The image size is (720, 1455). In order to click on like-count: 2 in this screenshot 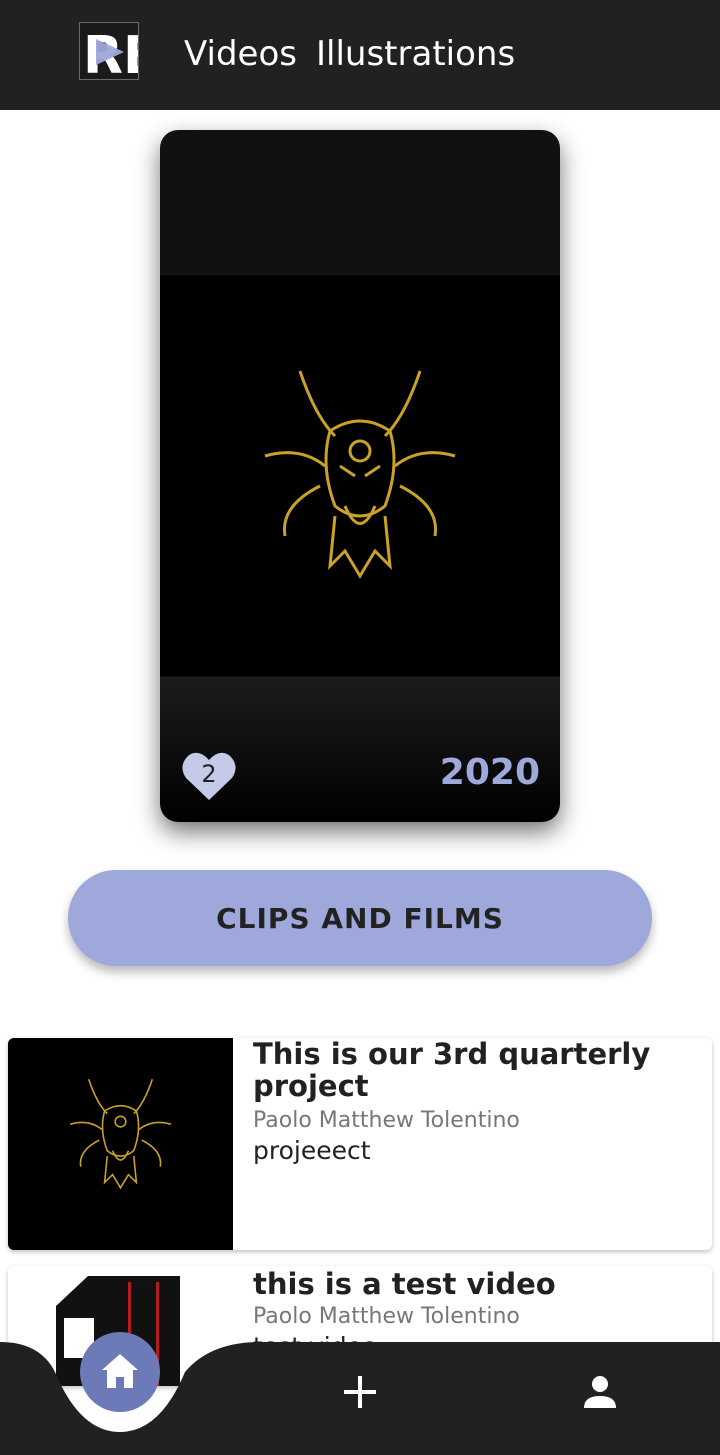, I will do `click(209, 774)`.